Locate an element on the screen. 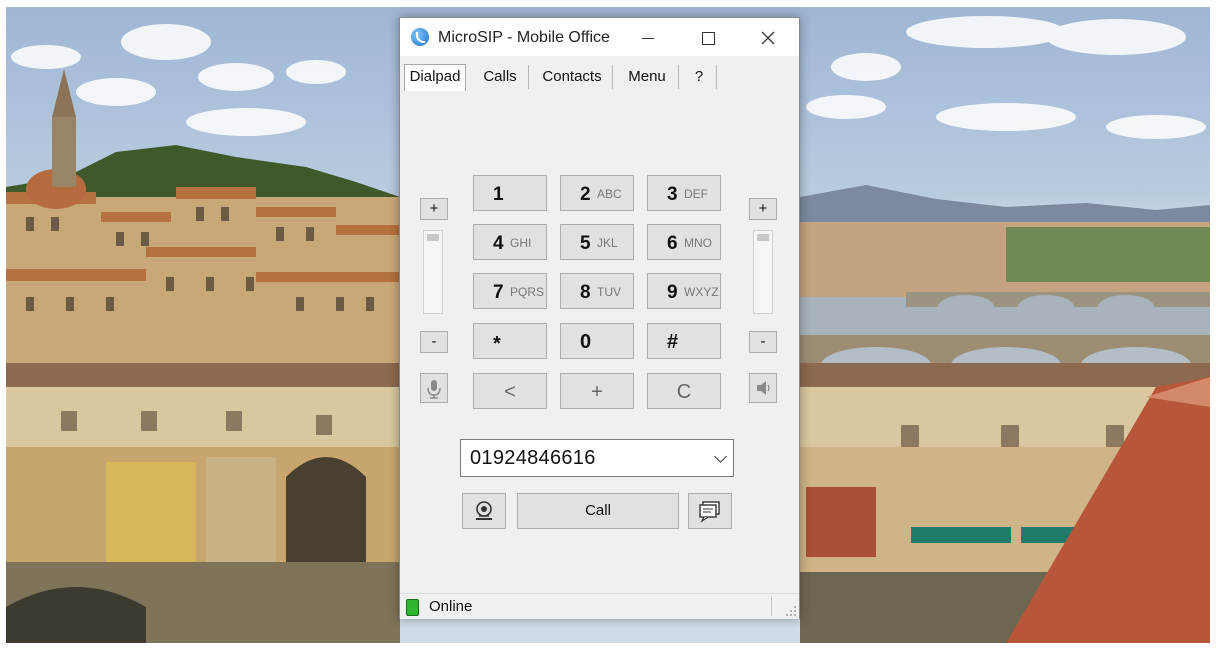  key-digit: < is located at coordinates (510, 392).